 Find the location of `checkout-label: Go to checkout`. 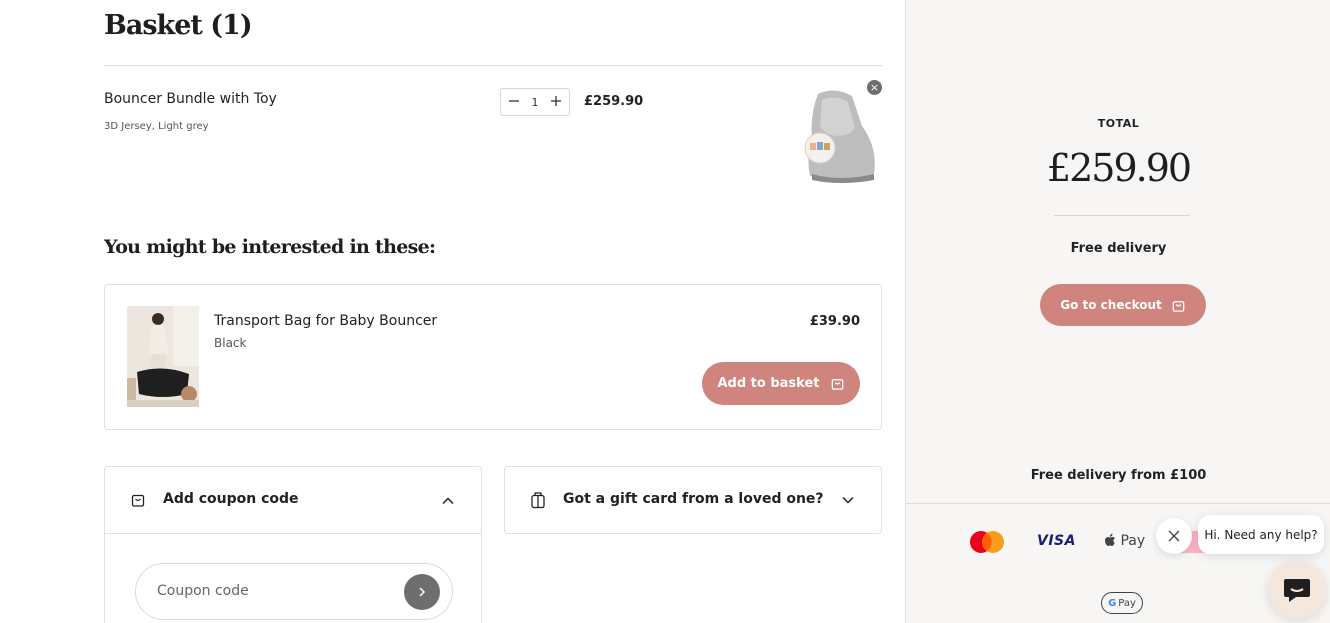

checkout-label: Go to checkout is located at coordinates (1111, 305).